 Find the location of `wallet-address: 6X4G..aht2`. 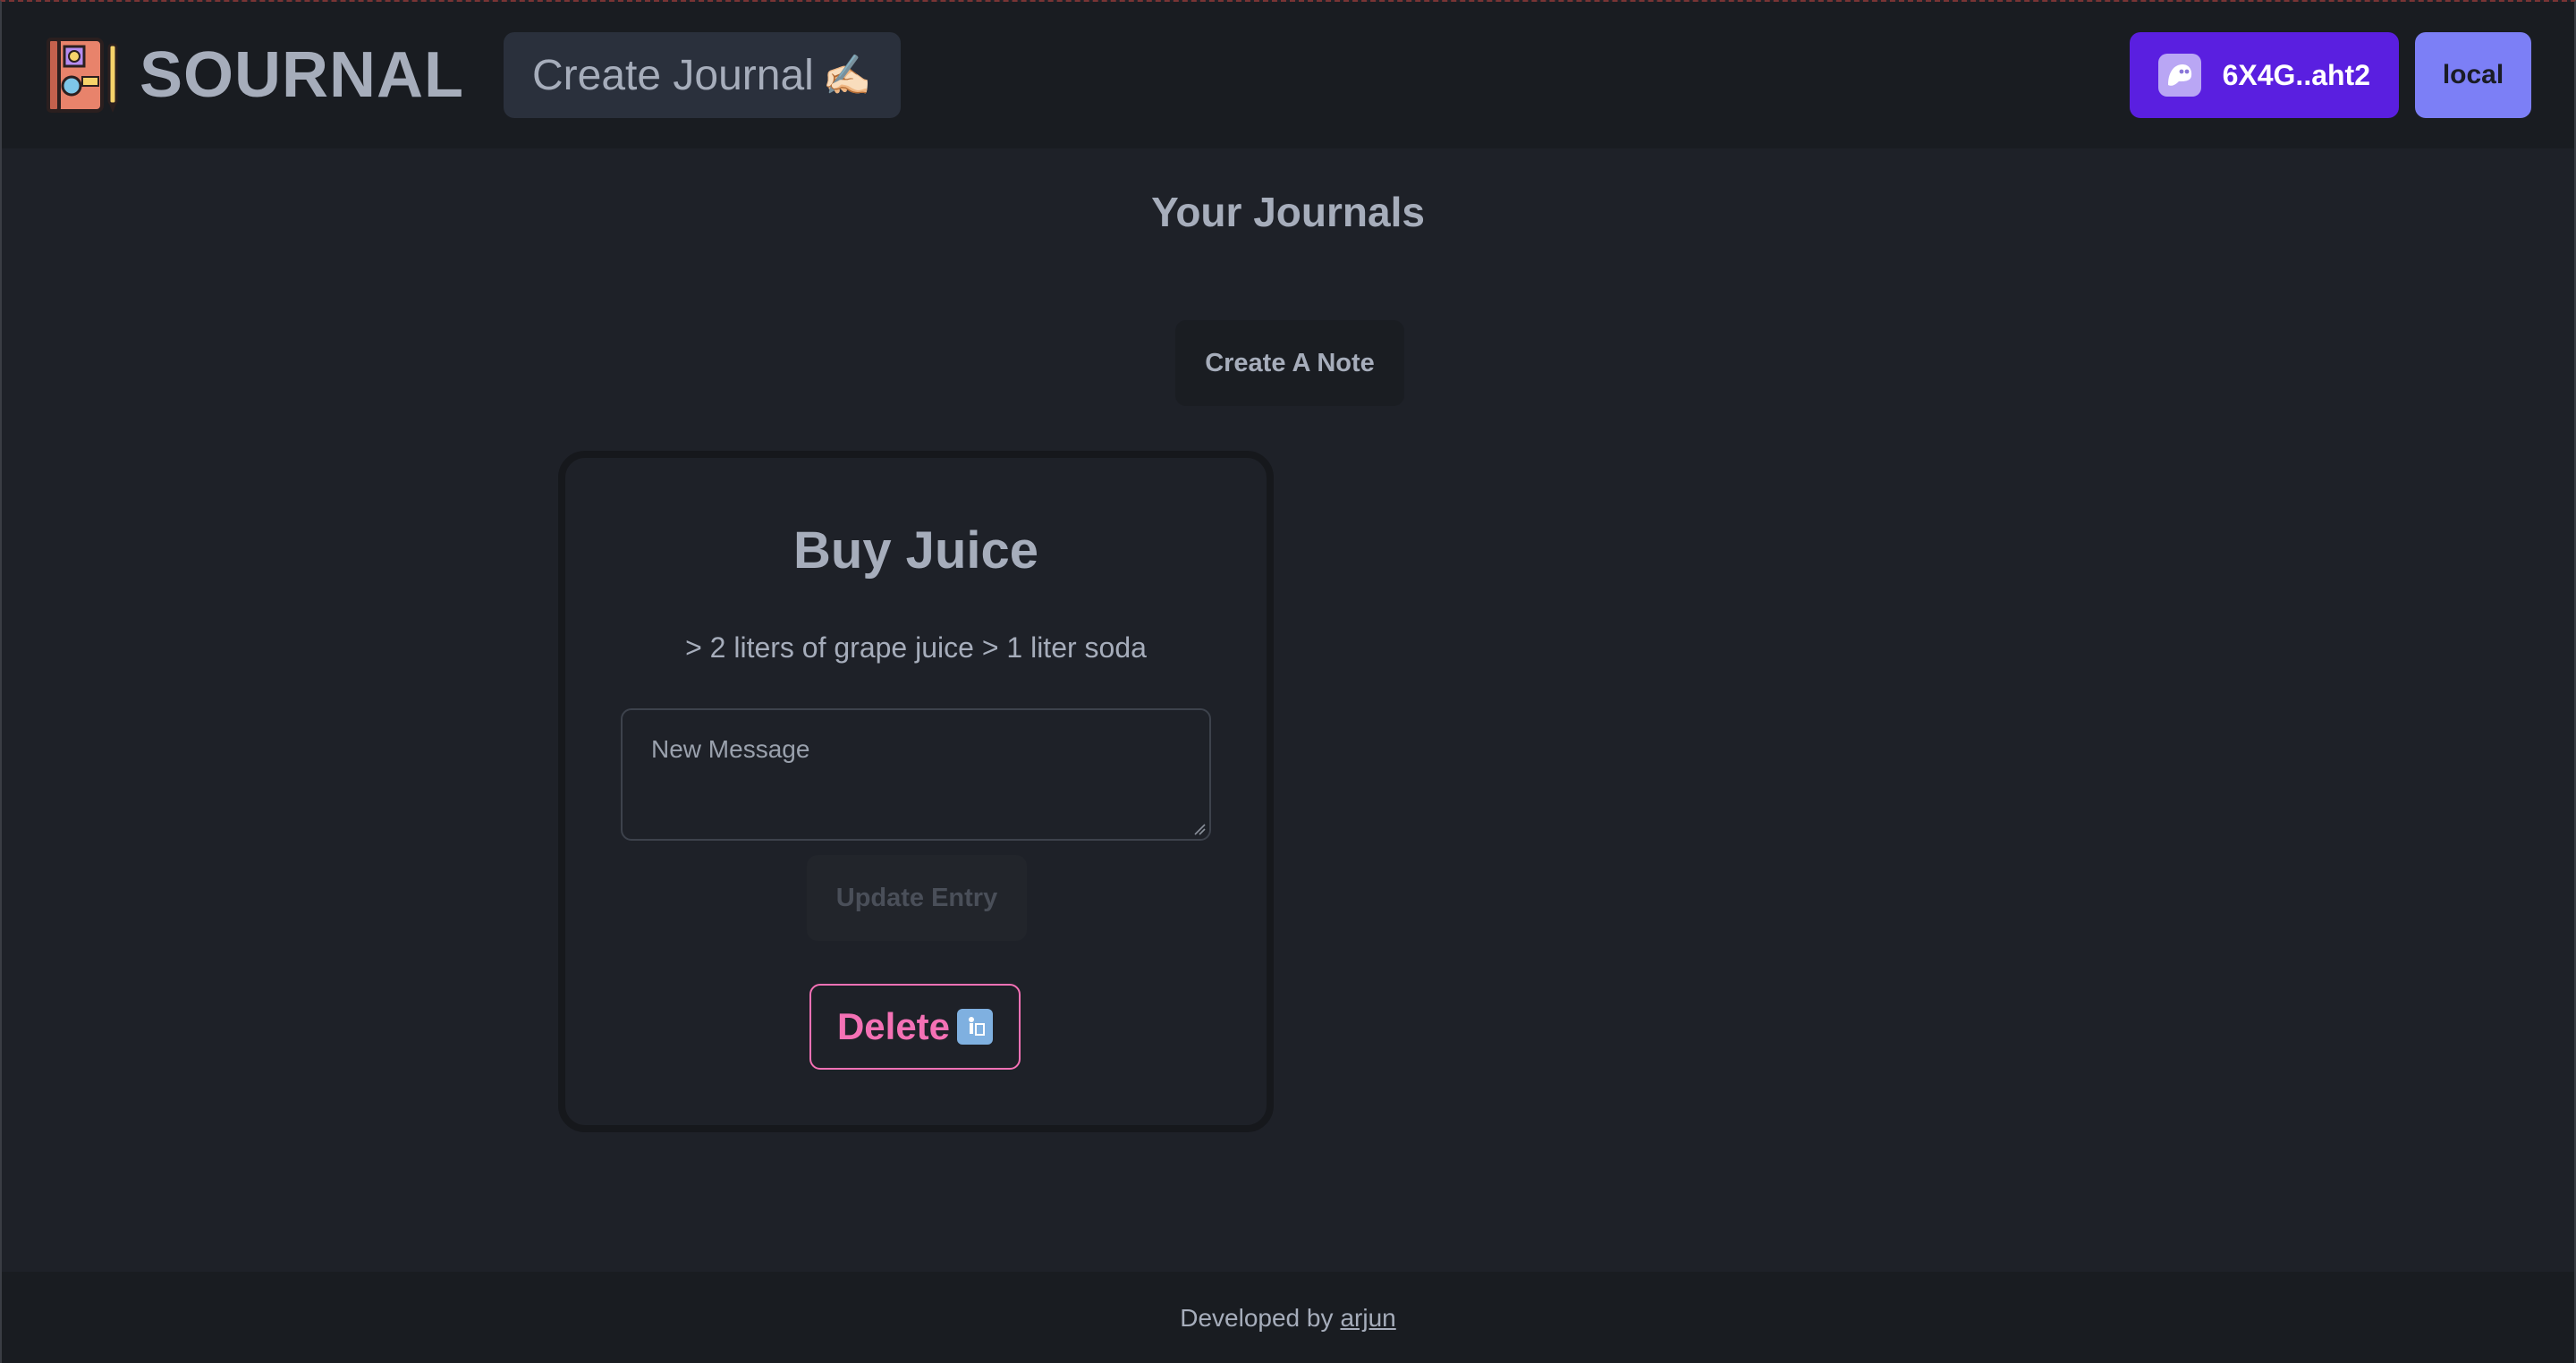

wallet-address: 6X4G..aht2 is located at coordinates (2296, 75).